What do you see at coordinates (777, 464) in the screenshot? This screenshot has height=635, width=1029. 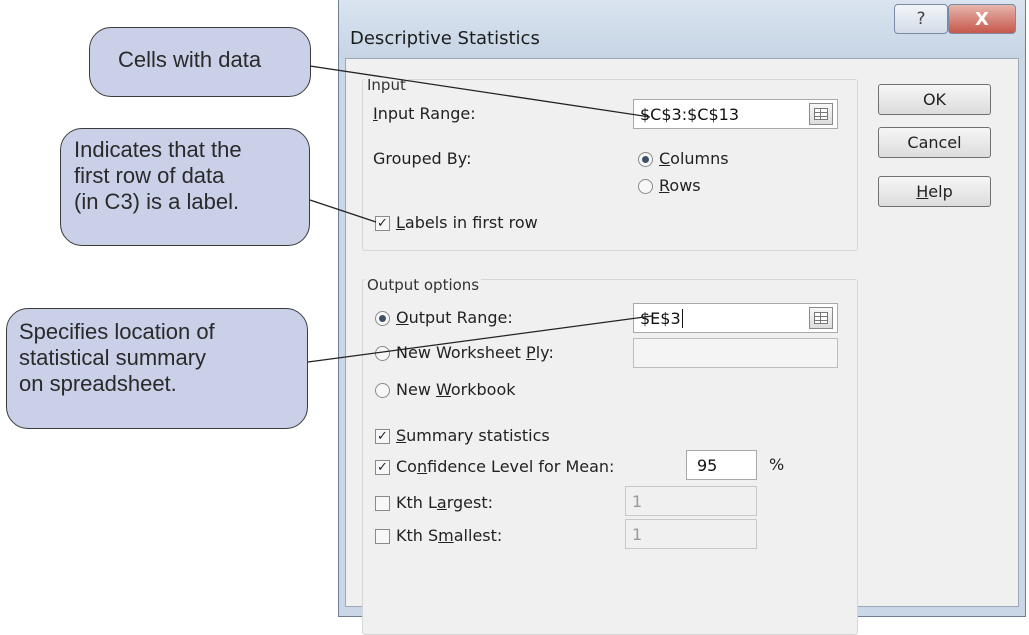 I see `percent-sign: %` at bounding box center [777, 464].